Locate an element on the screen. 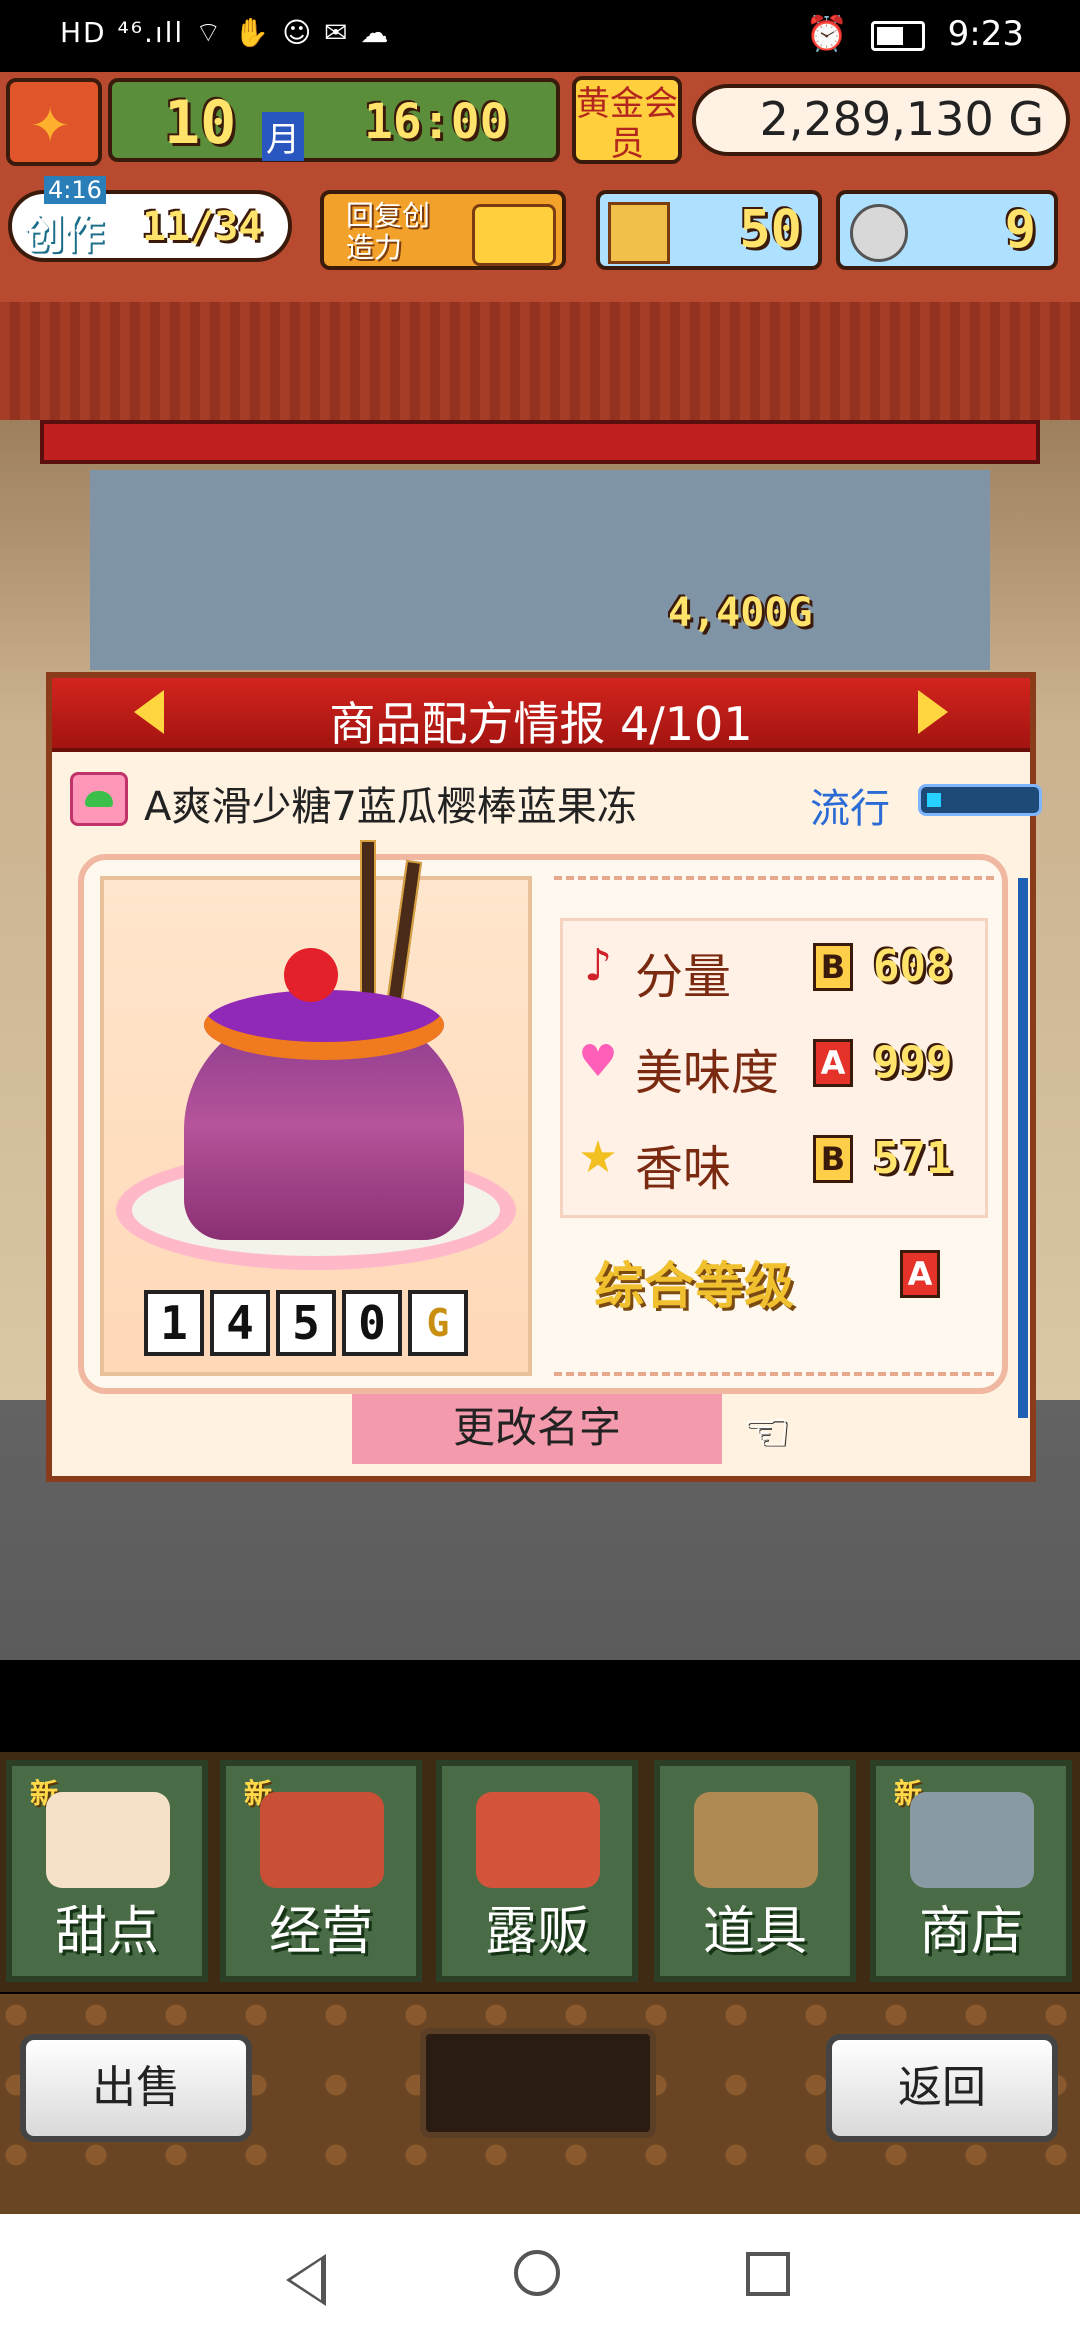 The width and height of the screenshot is (1080, 2340). stat-label: 分量 is located at coordinates (683, 977).